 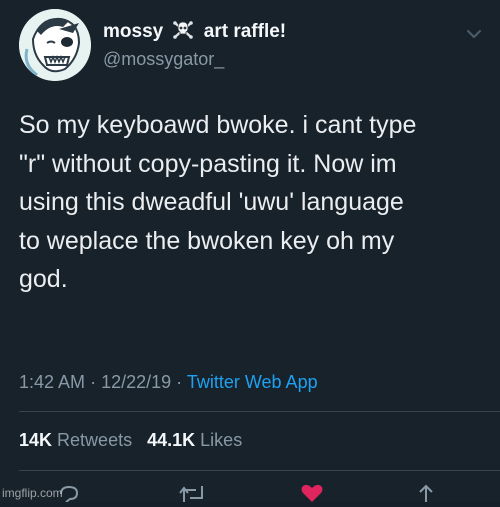 I want to click on user-handle: @mossygator_, so click(x=163, y=59).